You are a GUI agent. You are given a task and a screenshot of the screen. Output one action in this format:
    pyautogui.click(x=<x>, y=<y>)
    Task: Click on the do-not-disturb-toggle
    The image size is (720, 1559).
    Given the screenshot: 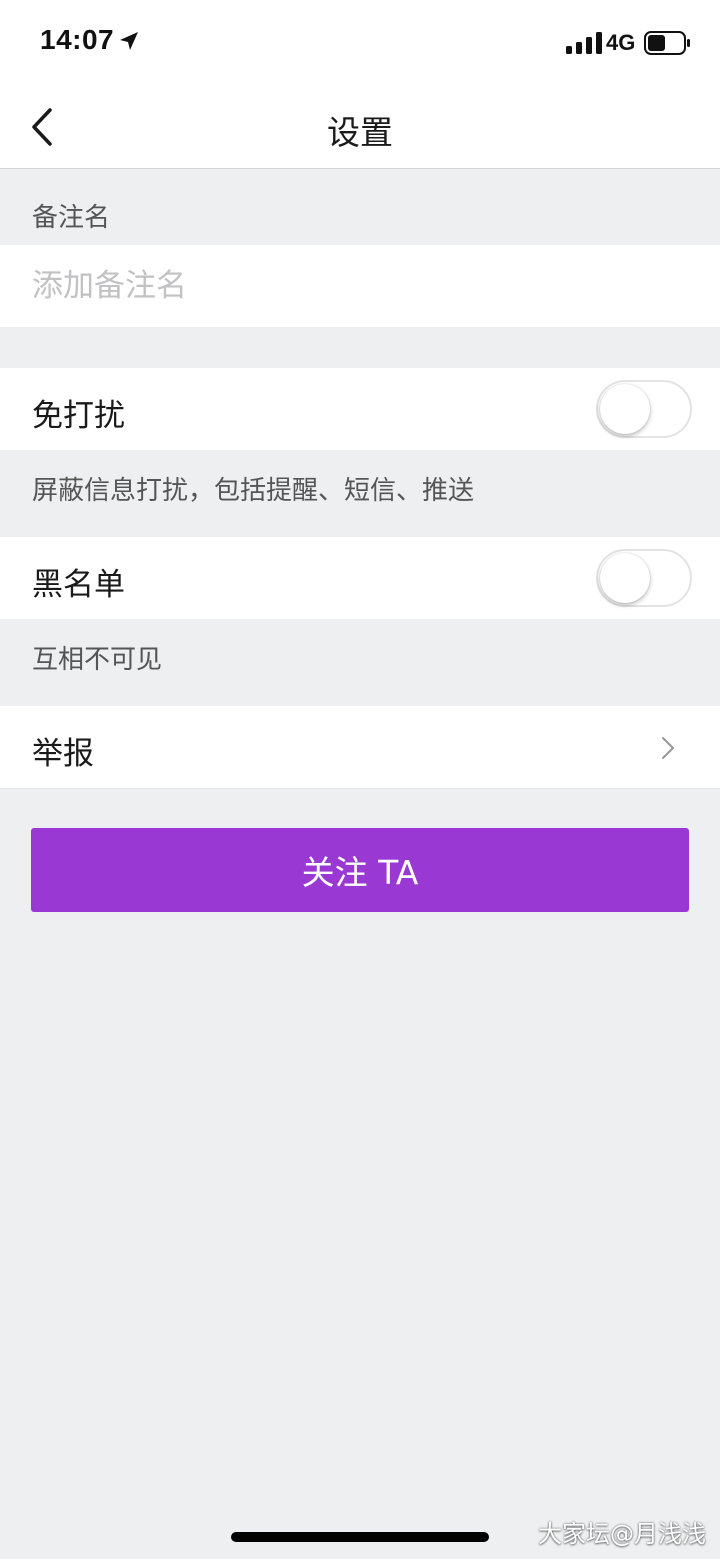 What is the action you would take?
    pyautogui.click(x=644, y=409)
    